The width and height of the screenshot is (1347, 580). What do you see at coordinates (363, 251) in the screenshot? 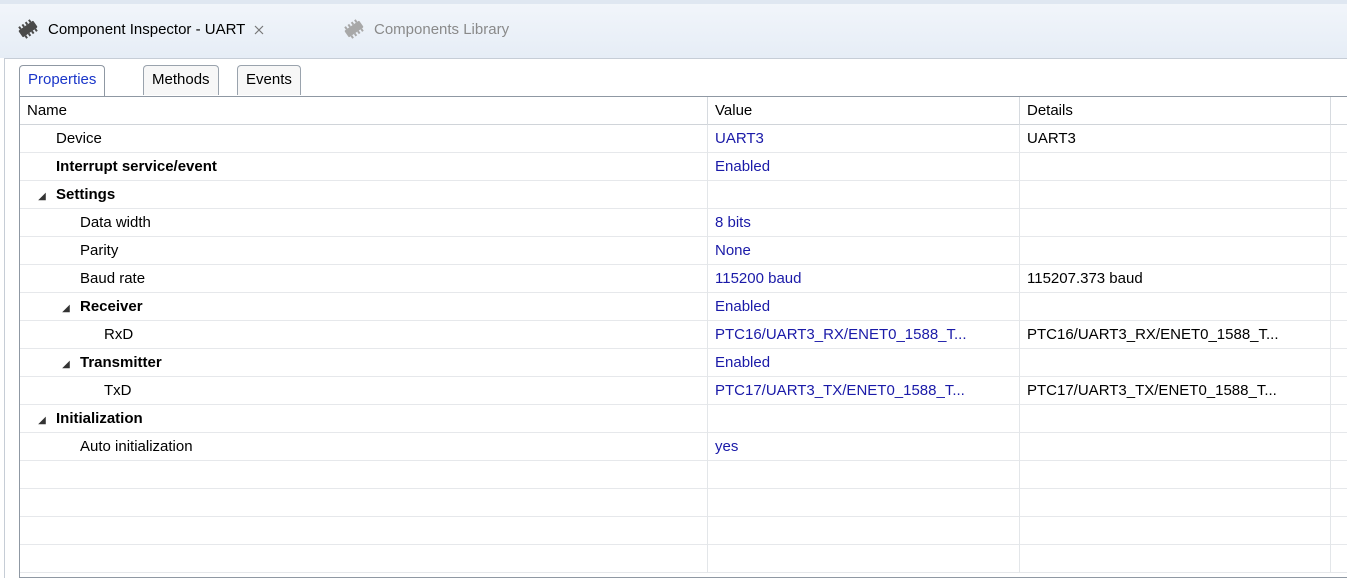
I see `cell-name: Parity` at bounding box center [363, 251].